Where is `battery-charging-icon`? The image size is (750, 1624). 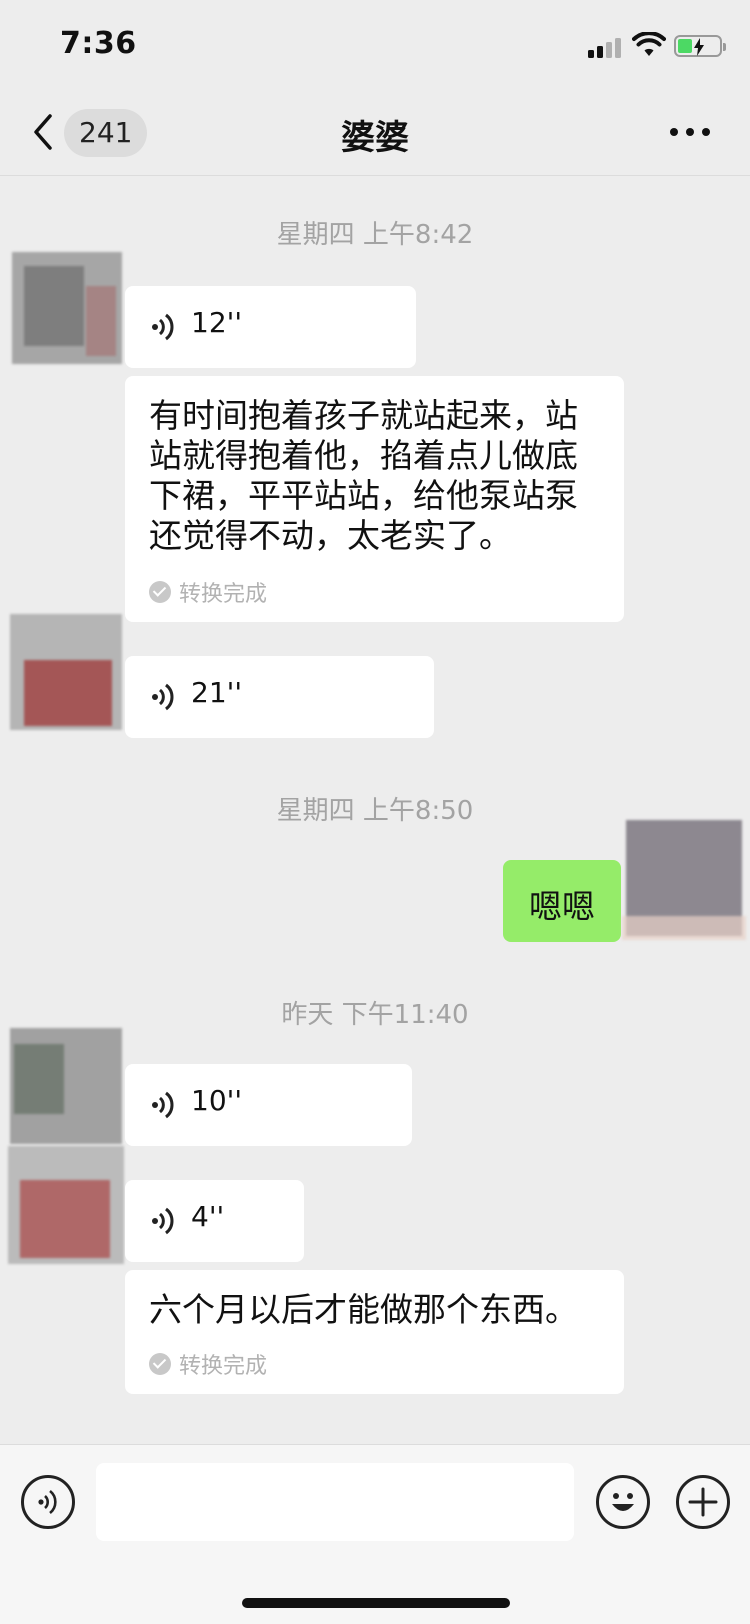
battery-charging-icon is located at coordinates (700, 46).